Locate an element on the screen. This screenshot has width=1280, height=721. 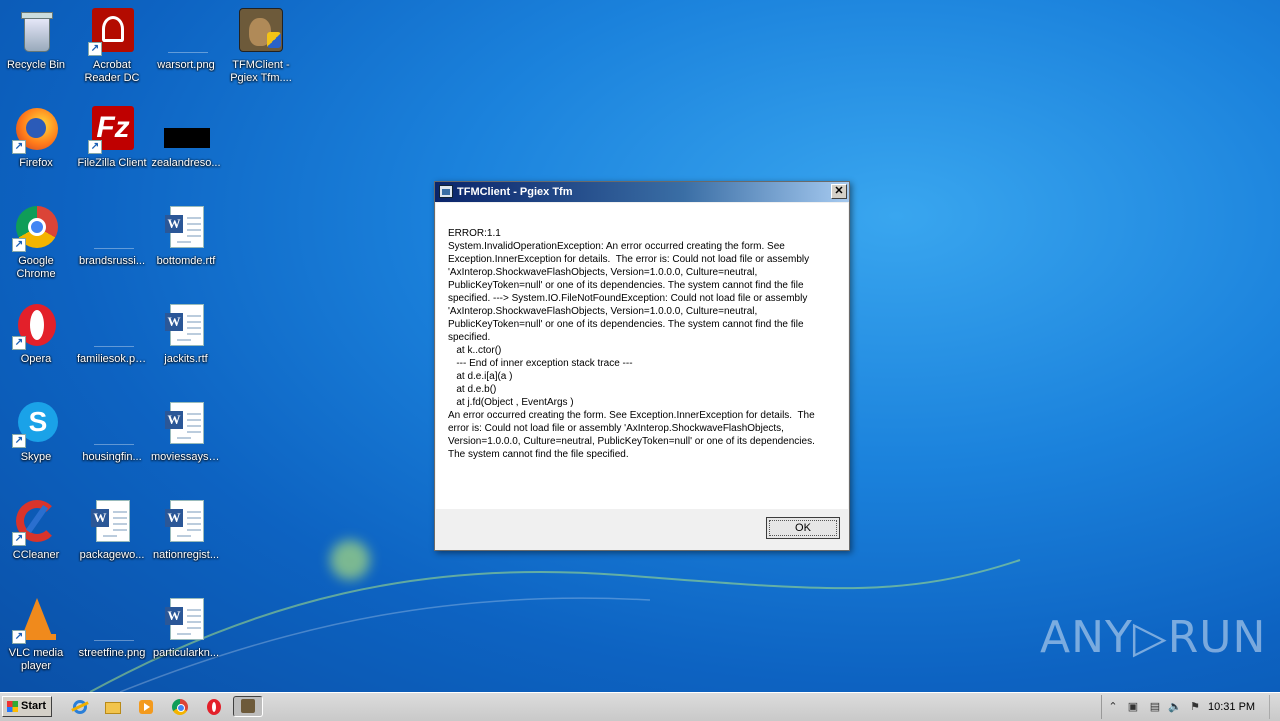
tfmclient-mouse-icon is located at coordinates (261, 32).